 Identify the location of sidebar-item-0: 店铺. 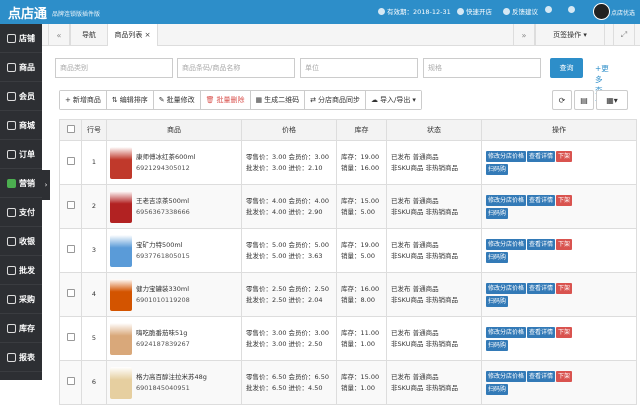
(21, 38).